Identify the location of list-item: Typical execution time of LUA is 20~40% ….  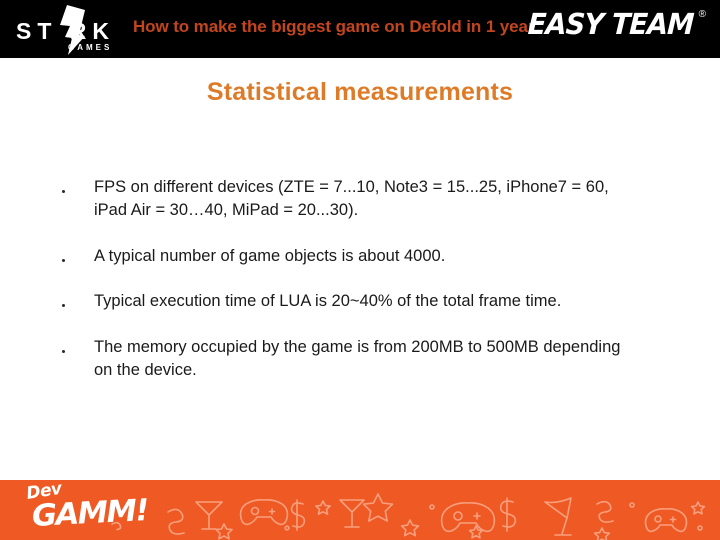
(362, 301).